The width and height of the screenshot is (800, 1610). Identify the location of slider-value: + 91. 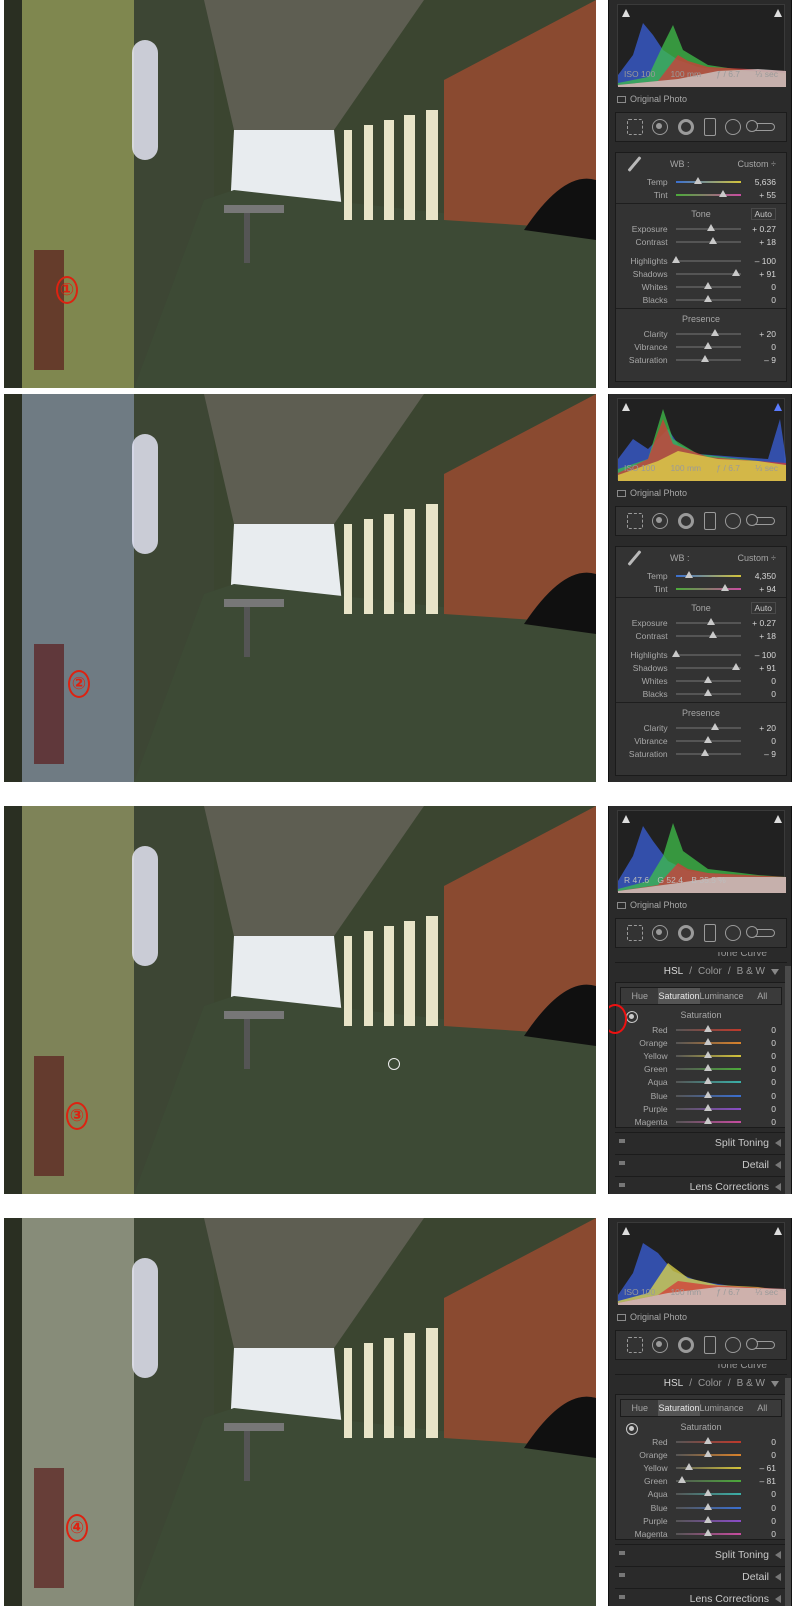
(762, 668).